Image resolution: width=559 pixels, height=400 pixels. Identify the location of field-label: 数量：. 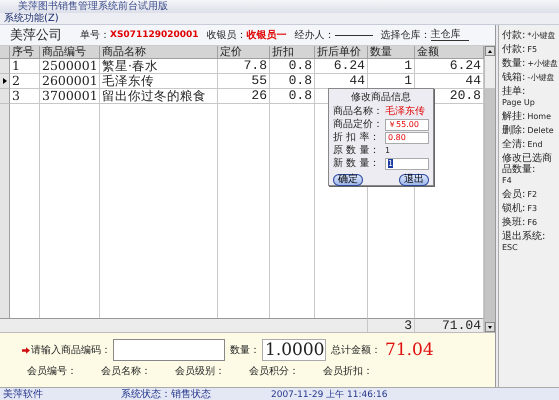
(245, 350).